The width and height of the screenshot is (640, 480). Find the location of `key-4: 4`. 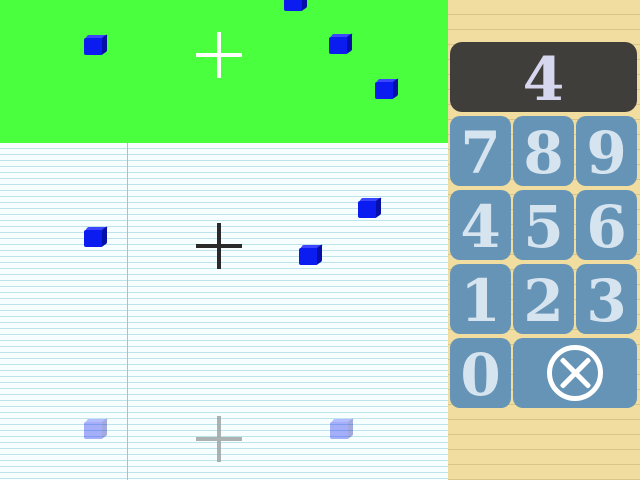

key-4: 4 is located at coordinates (480, 225).